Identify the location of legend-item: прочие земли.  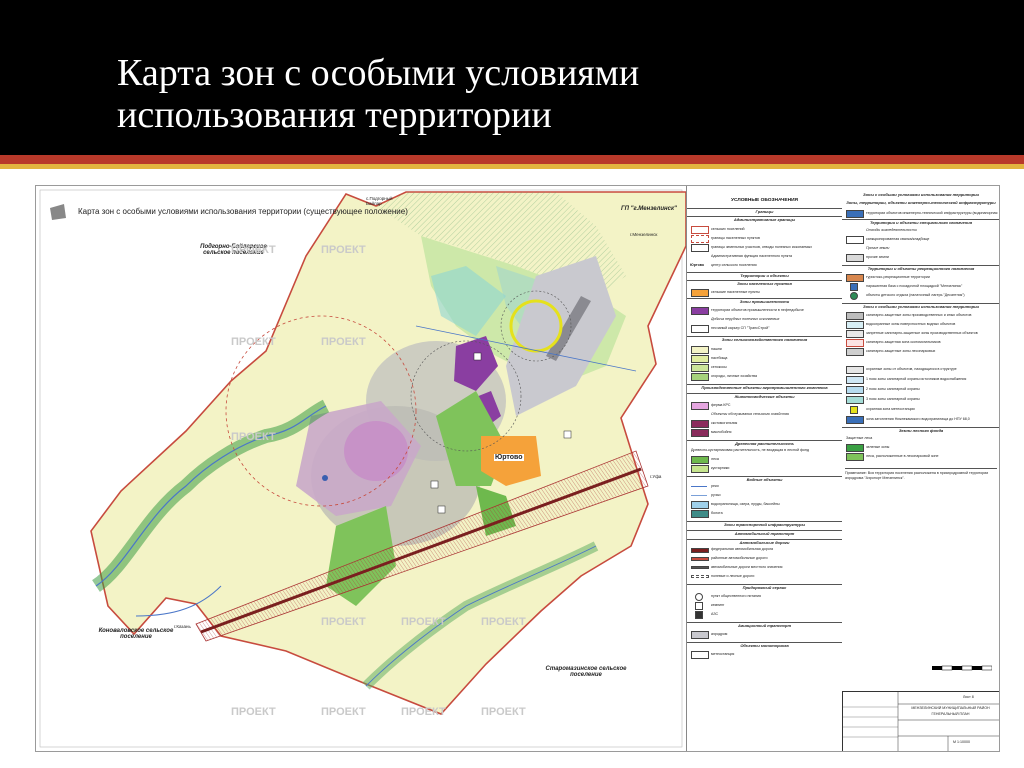
(877, 257).